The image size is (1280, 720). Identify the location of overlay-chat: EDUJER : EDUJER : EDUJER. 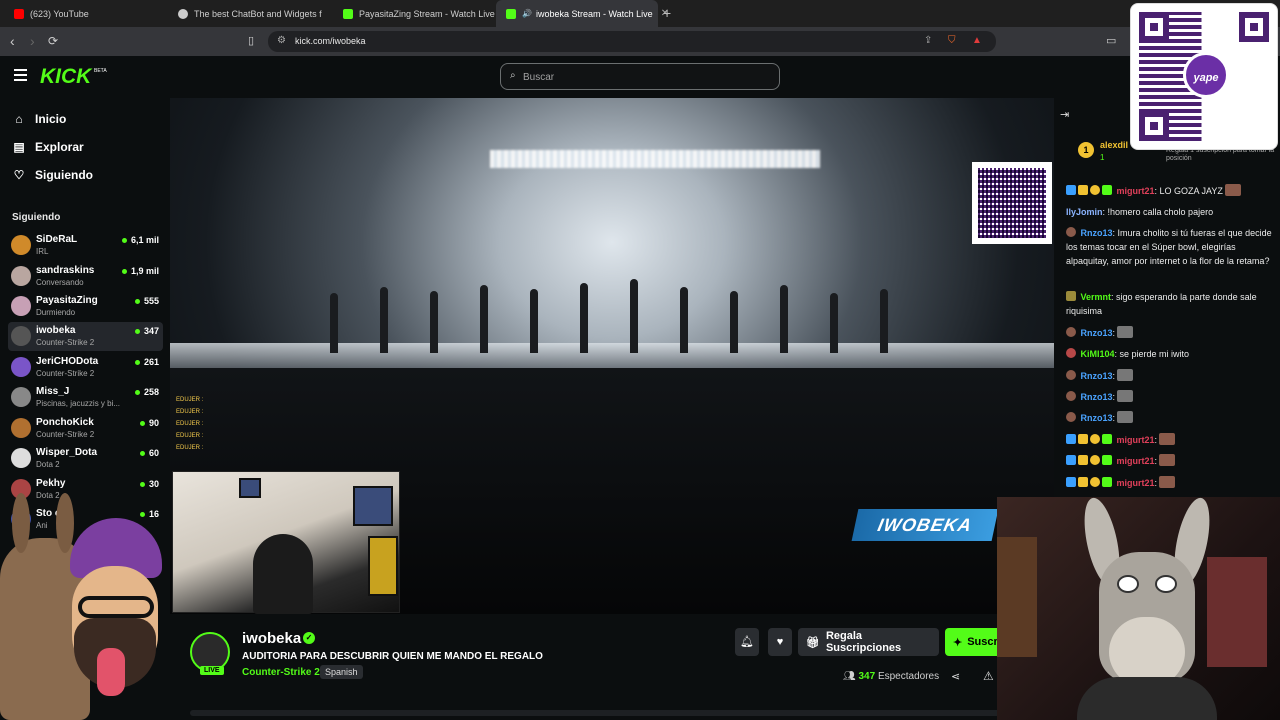
(189, 424).